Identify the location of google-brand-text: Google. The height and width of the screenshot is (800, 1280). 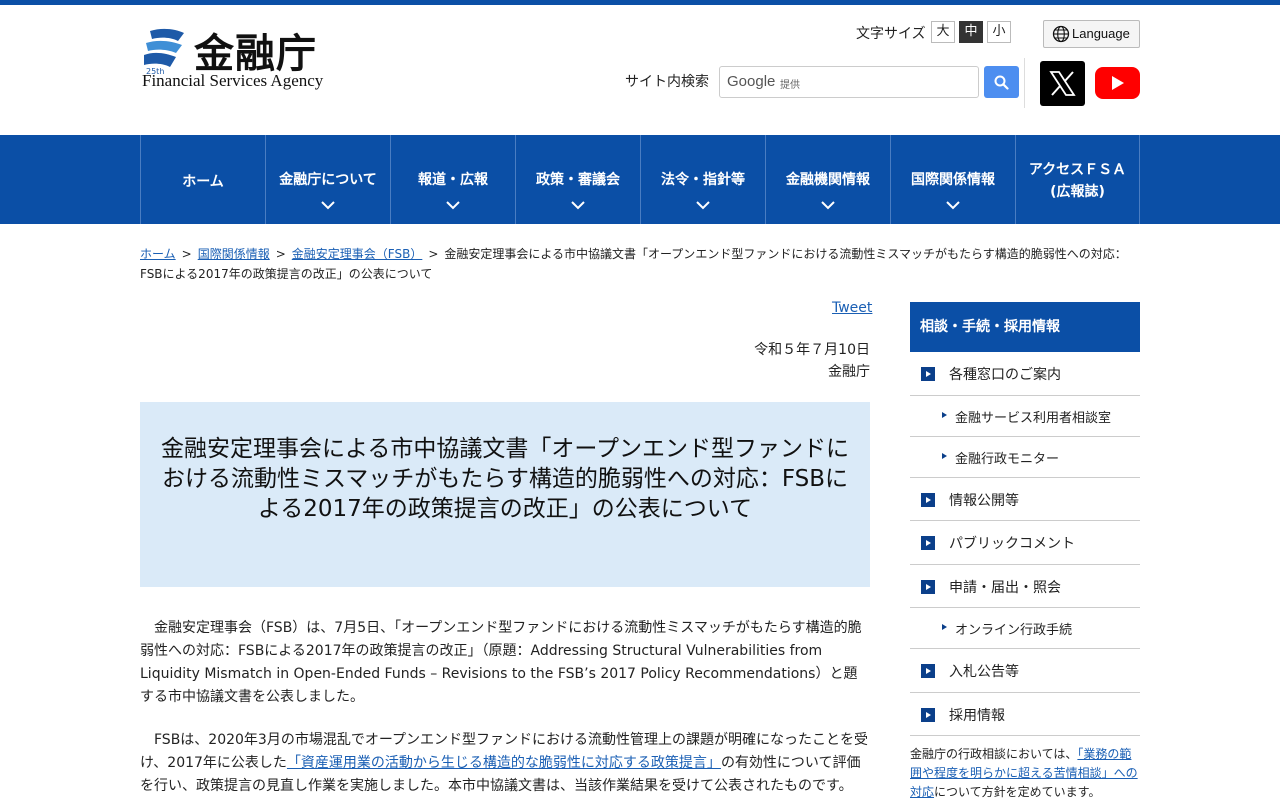
(751, 81).